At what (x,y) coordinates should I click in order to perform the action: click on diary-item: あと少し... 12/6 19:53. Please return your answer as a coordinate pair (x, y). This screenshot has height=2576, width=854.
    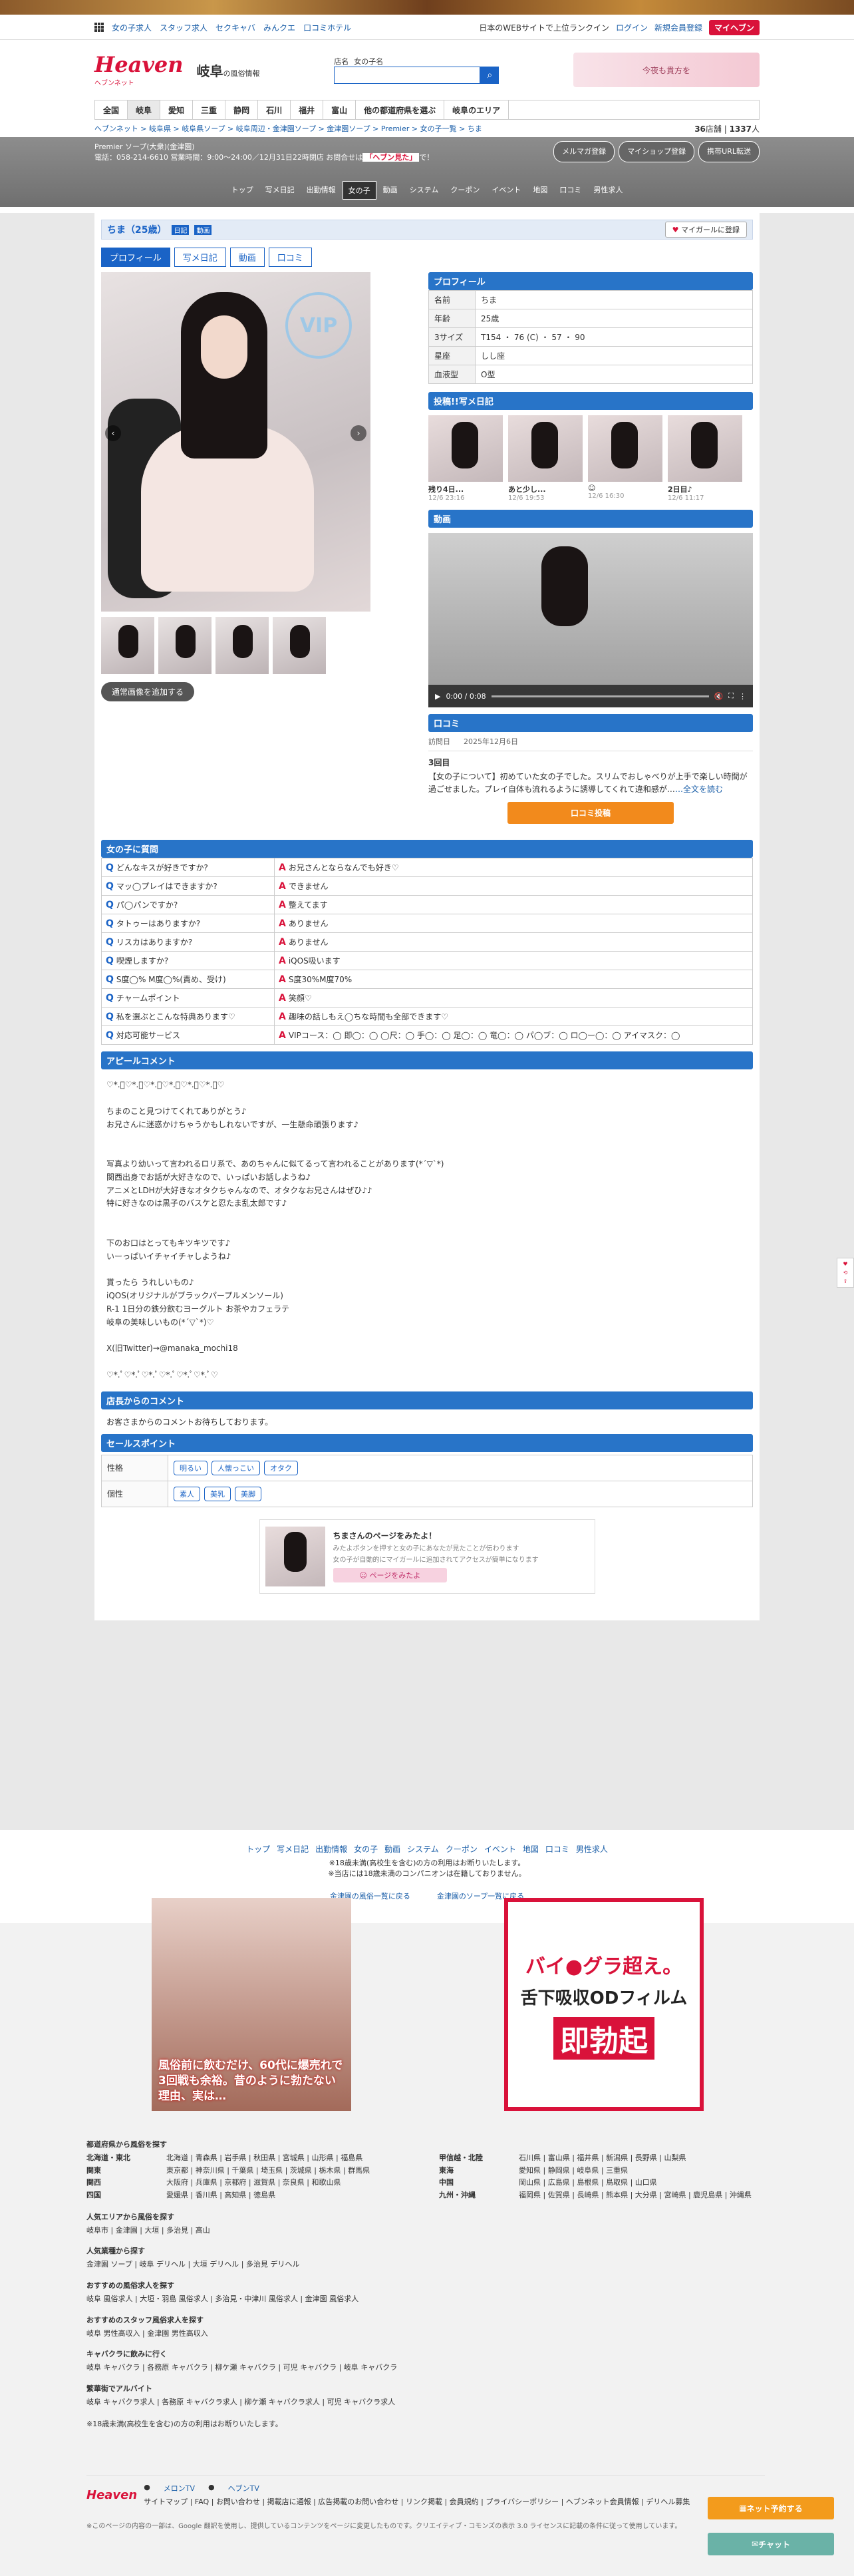
    Looking at the image, I should click on (545, 458).